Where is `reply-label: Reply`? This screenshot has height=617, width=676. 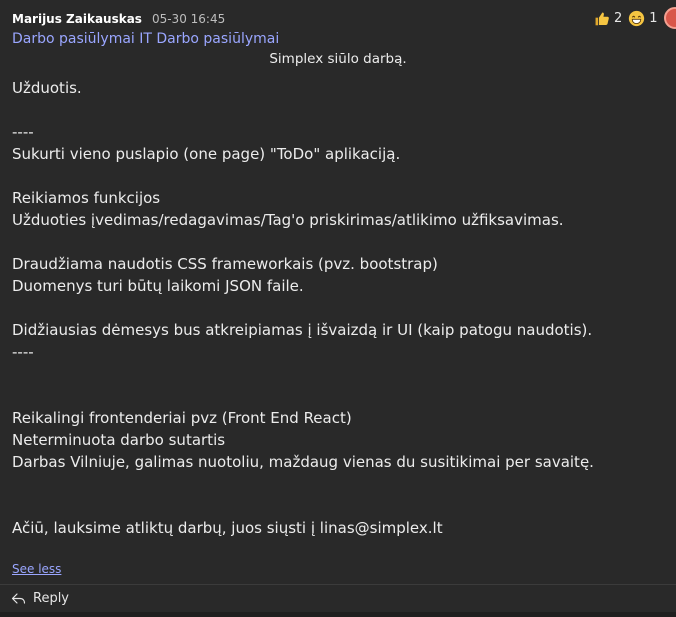
reply-label: Reply is located at coordinates (51, 598).